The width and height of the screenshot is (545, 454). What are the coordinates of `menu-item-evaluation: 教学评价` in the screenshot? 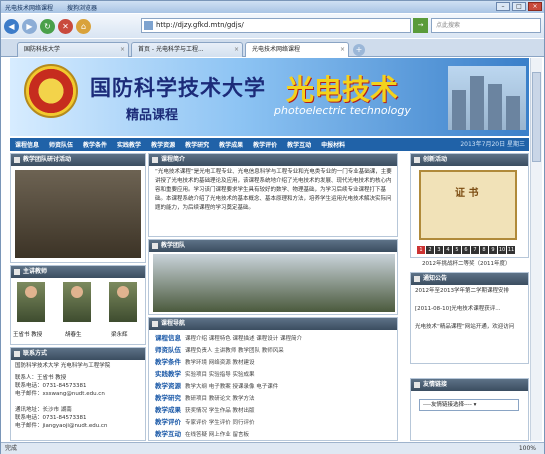 It's located at (265, 144).